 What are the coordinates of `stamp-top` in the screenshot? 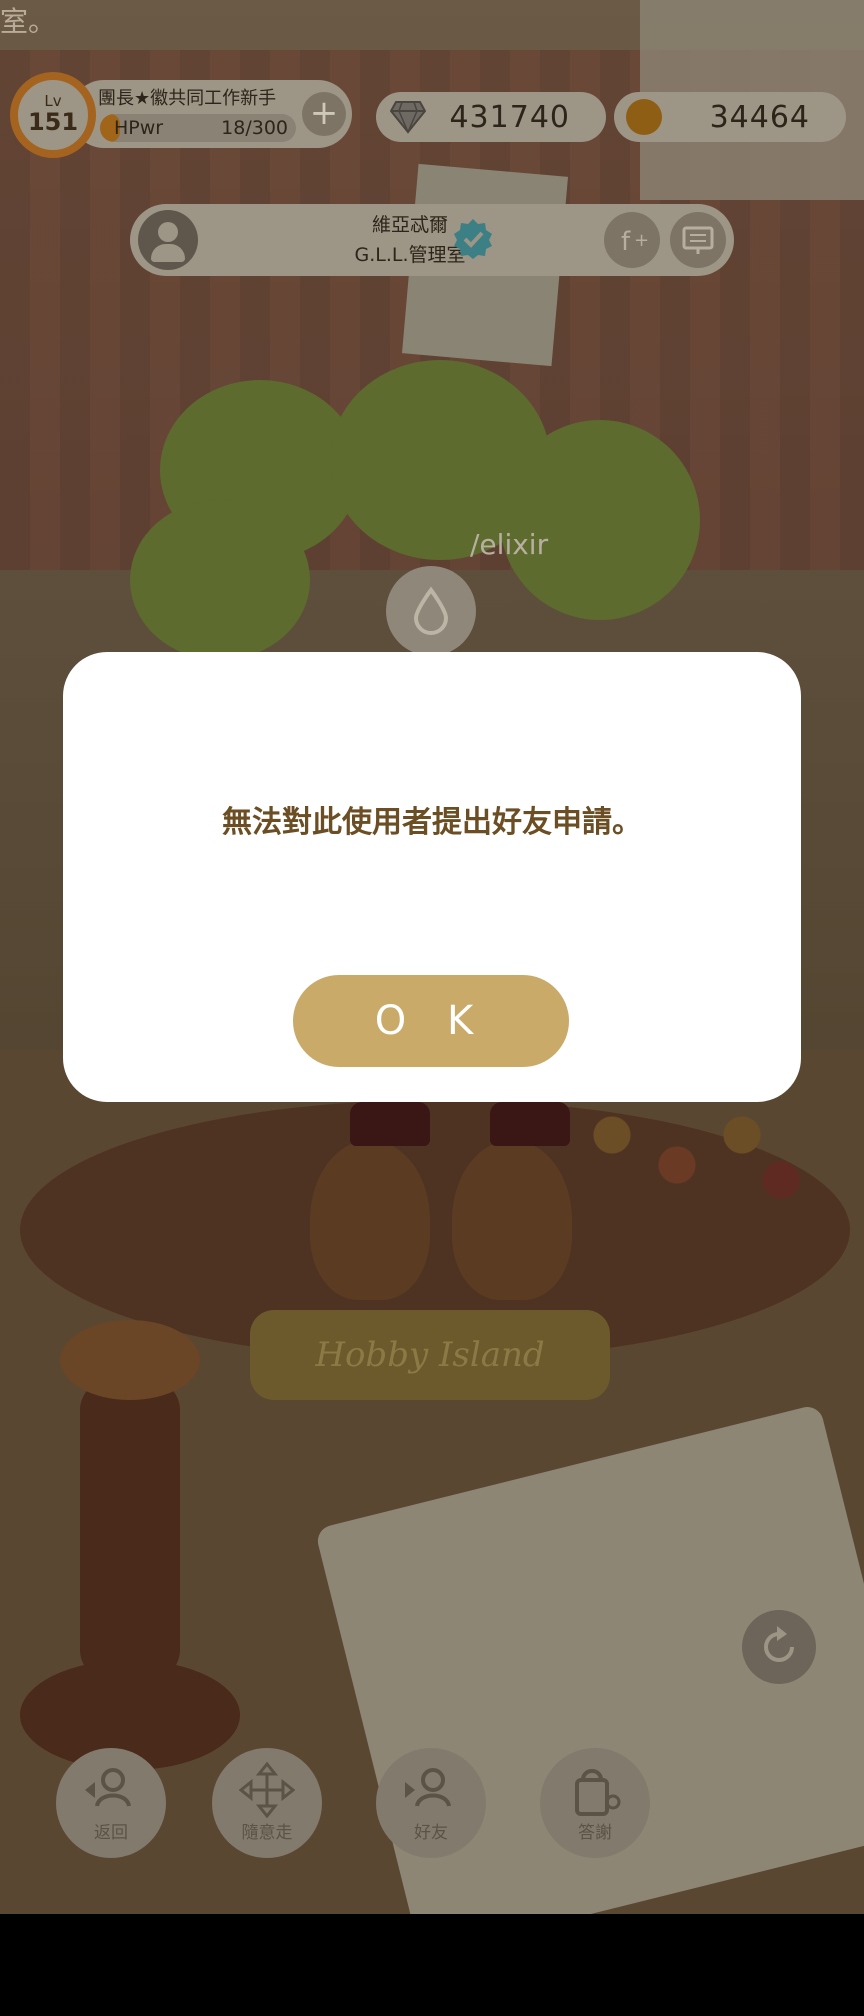 It's located at (130, 1360).